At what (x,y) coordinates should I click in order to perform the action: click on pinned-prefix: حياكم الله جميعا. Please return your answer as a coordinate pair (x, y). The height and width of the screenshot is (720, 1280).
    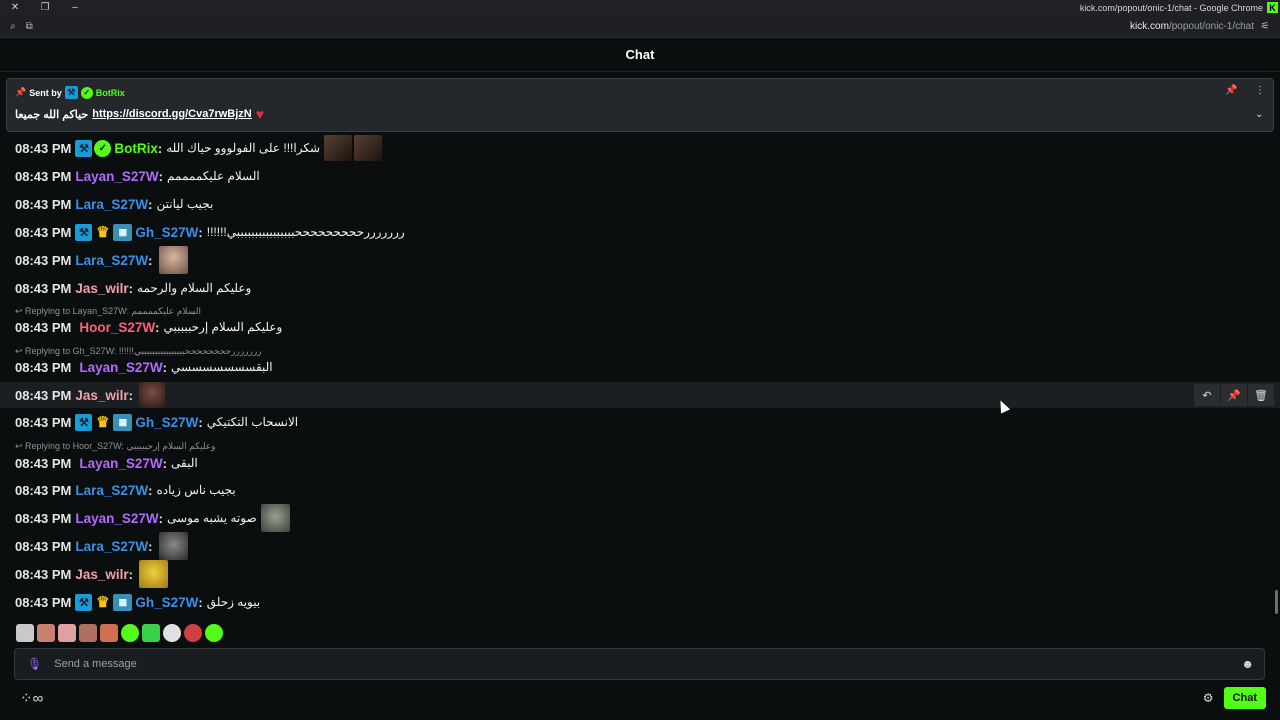
    Looking at the image, I should click on (52, 114).